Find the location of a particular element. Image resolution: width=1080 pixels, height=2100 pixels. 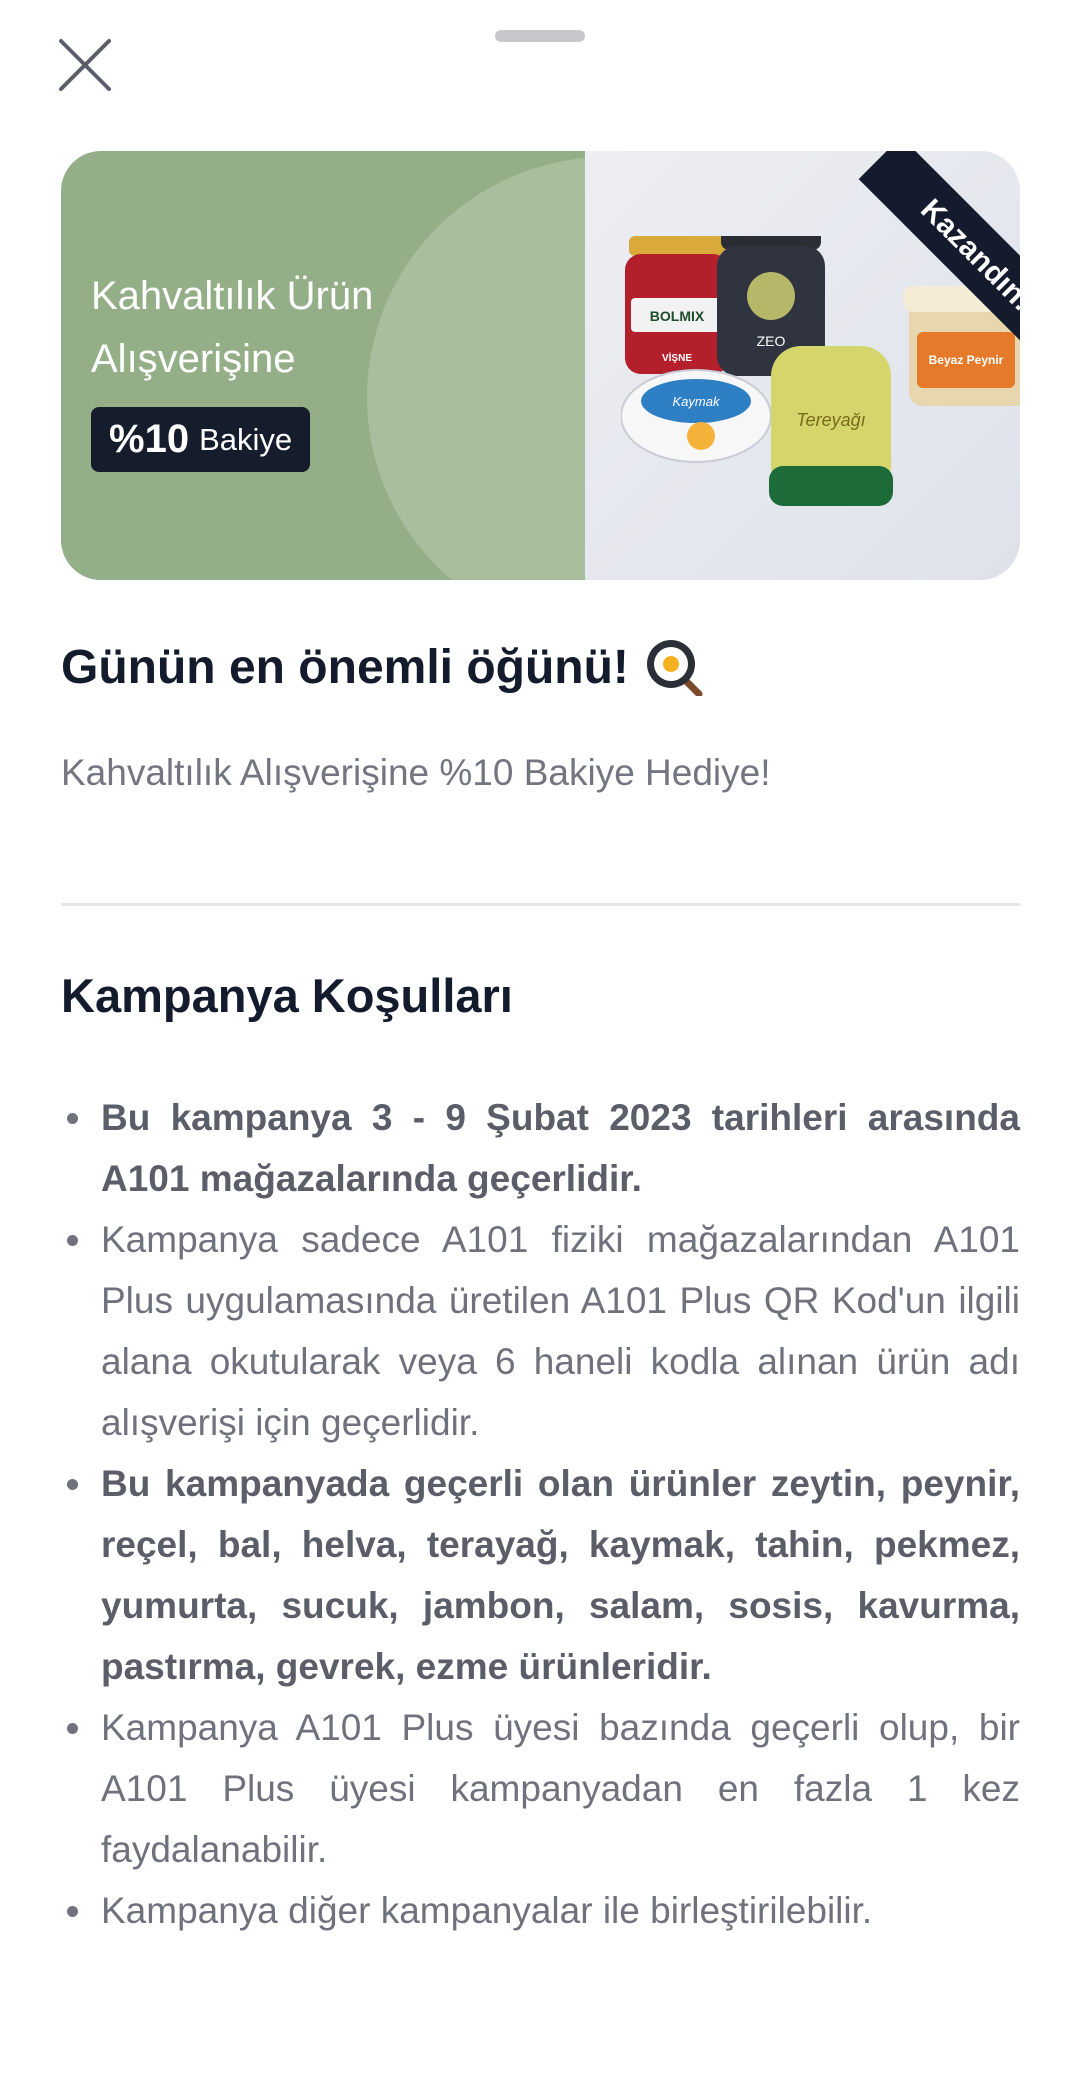

frying-pan-egg-icon is located at coordinates (674, 668).